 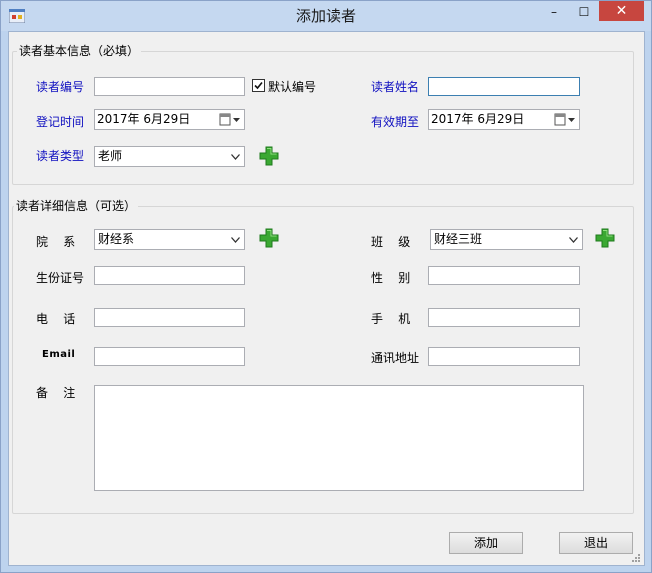 What do you see at coordinates (391, 278) in the screenshot?
I see `gender-label: 性 别` at bounding box center [391, 278].